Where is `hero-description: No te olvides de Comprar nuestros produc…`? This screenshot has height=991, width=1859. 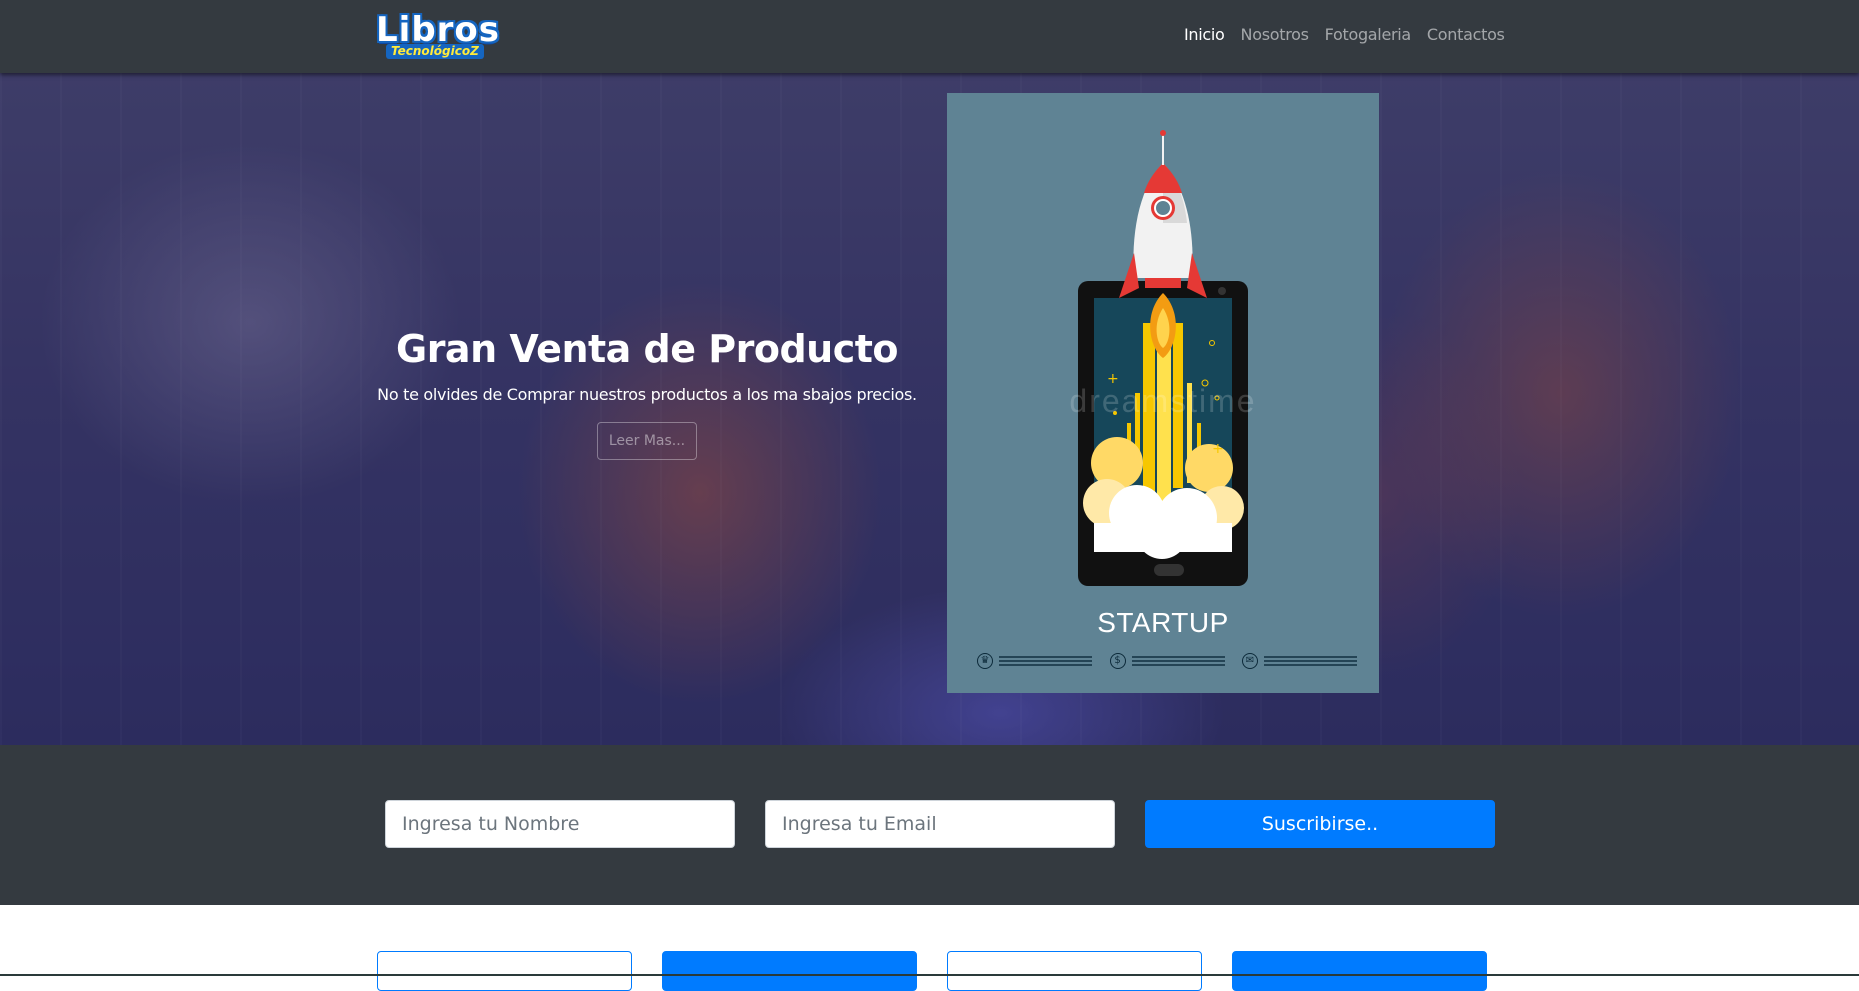
hero-description: No te olvides de Comprar nuestros produc… is located at coordinates (647, 394).